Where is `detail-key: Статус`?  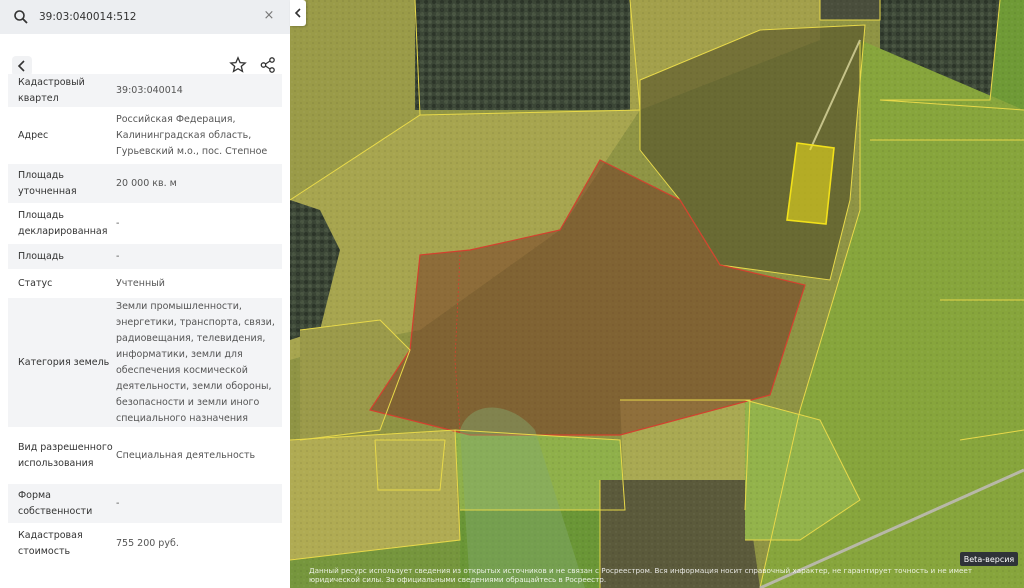
detail-key: Статус is located at coordinates (35, 283).